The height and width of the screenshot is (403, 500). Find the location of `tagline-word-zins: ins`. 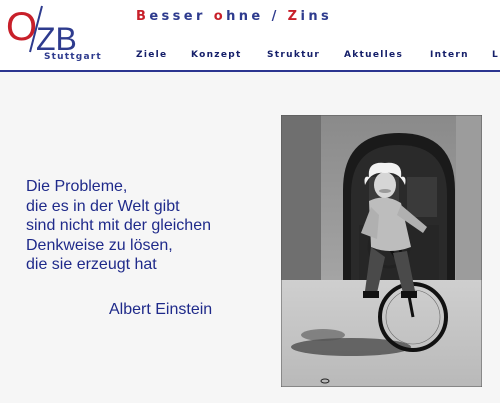

tagline-word-zins: ins is located at coordinates (316, 16).